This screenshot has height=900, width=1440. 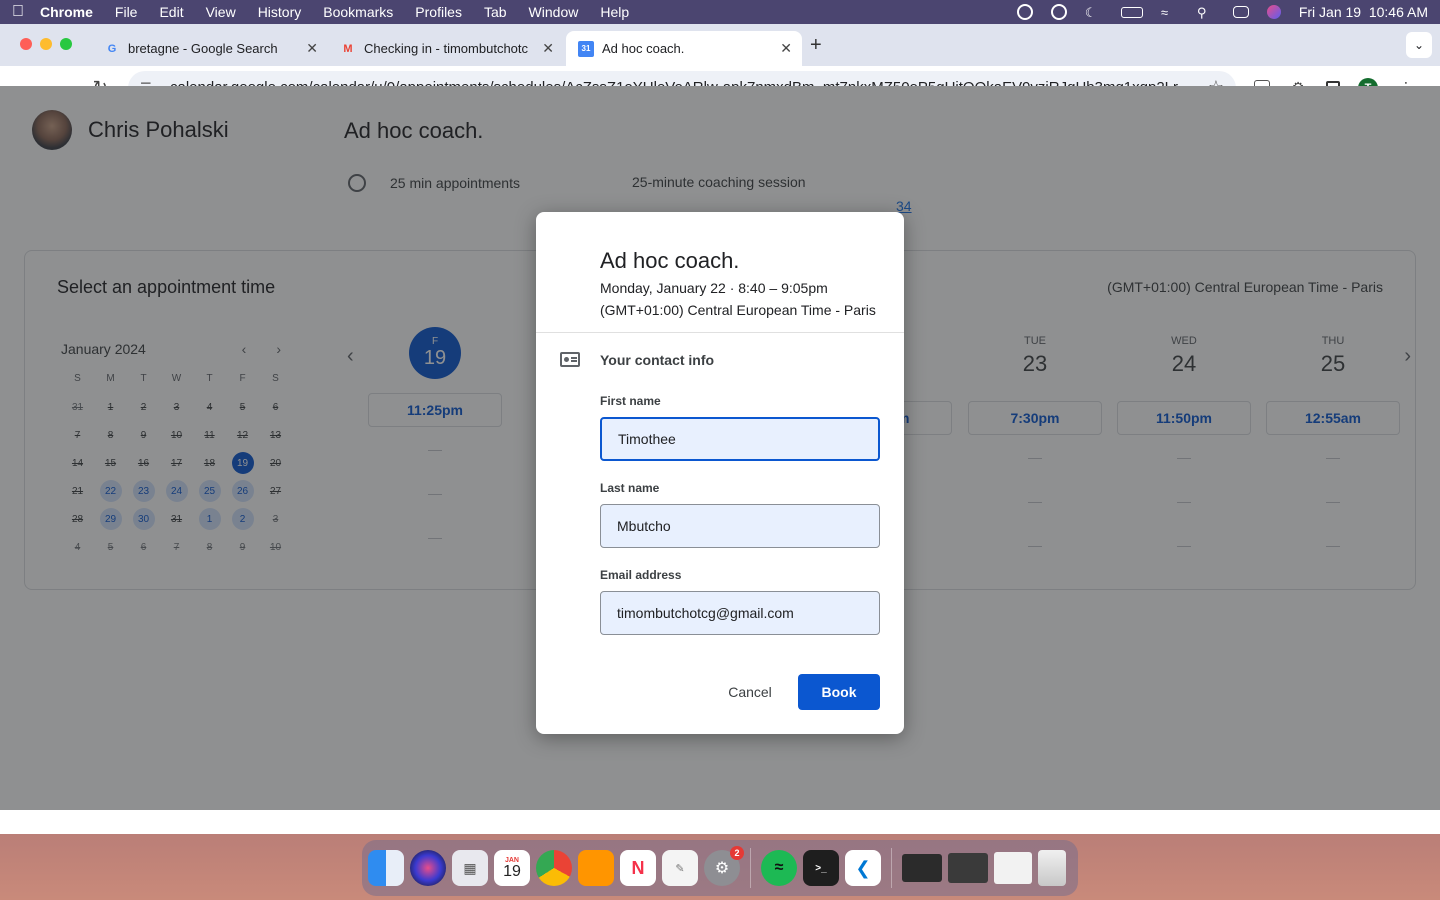 What do you see at coordinates (171, 12) in the screenshot?
I see `menu-edit: Edit` at bounding box center [171, 12].